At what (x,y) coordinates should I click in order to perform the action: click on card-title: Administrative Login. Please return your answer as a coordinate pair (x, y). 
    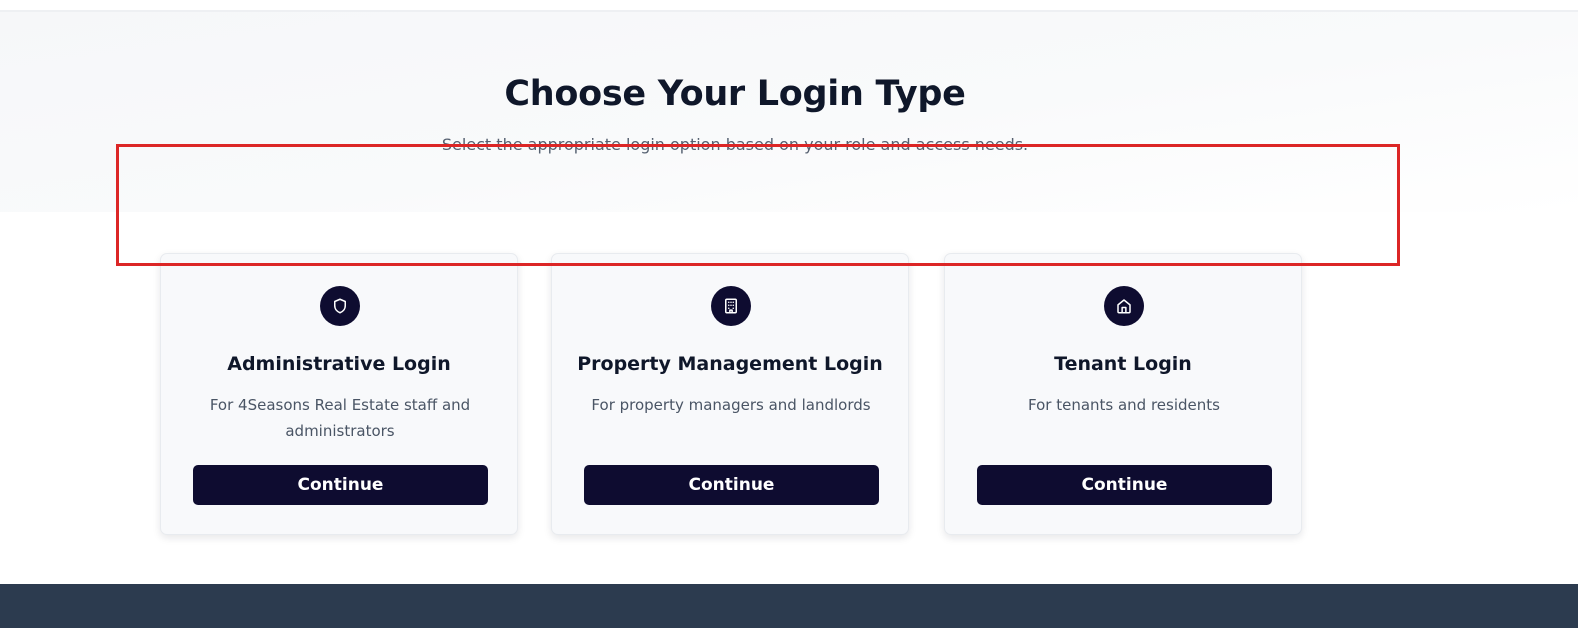
    Looking at the image, I should click on (339, 364).